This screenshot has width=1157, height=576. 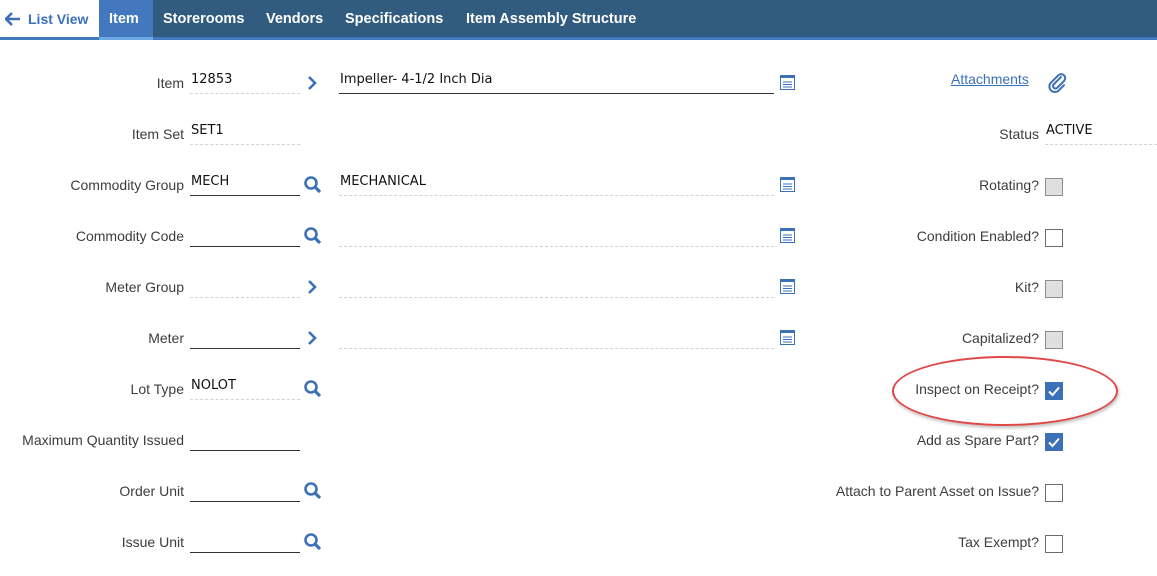 I want to click on max-qty-issued-field, so click(x=245, y=440).